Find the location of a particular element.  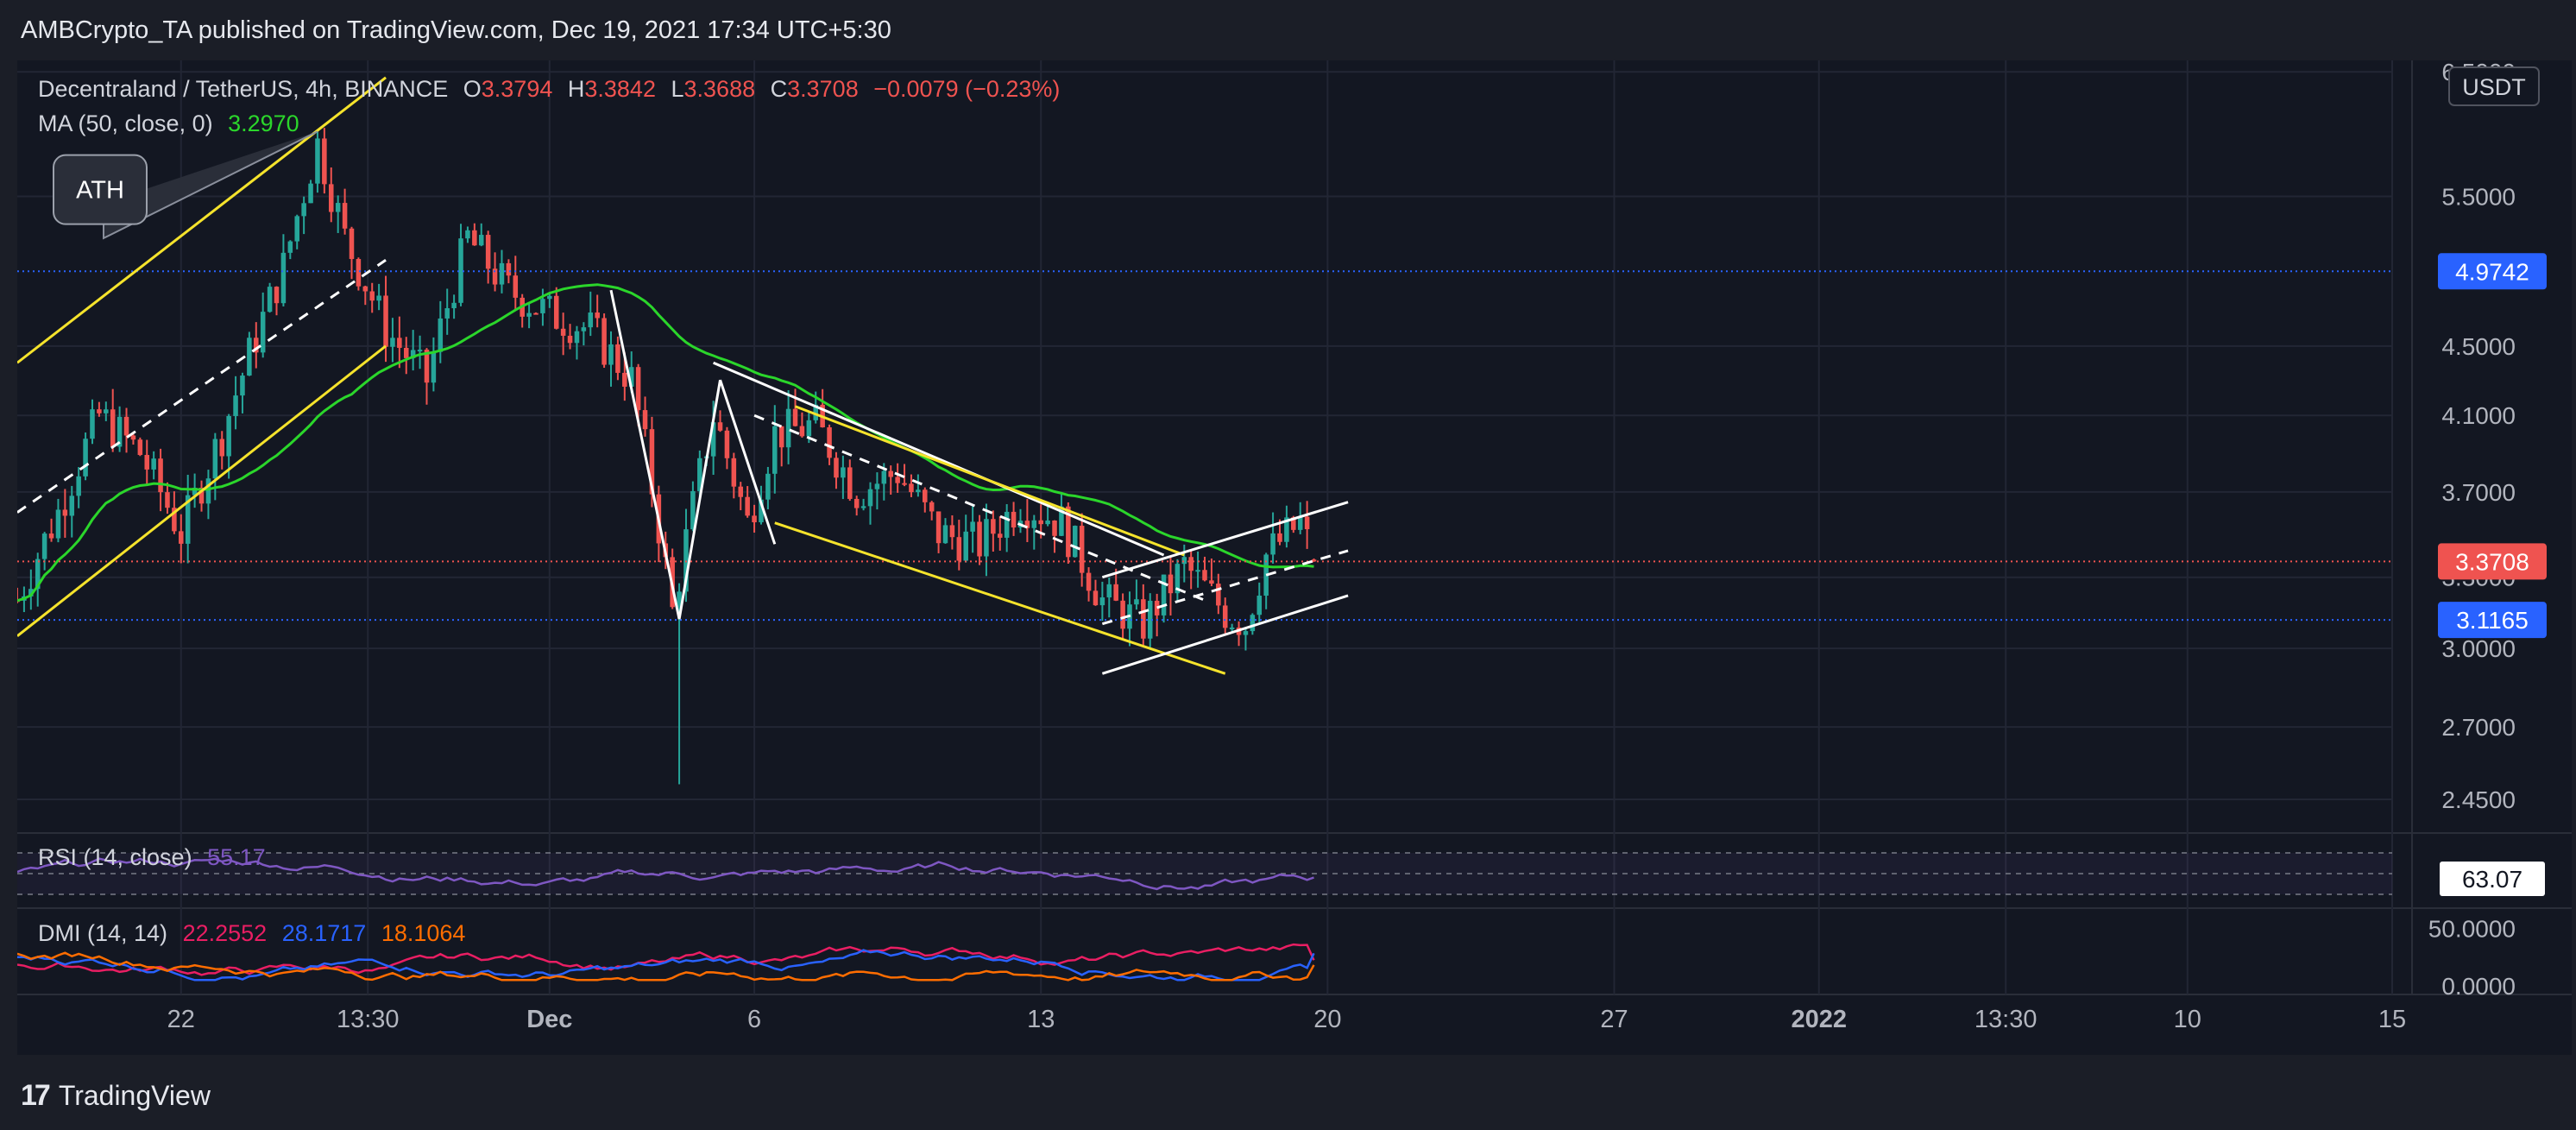

price-tick-label: 4.1000 is located at coordinates (2478, 415).